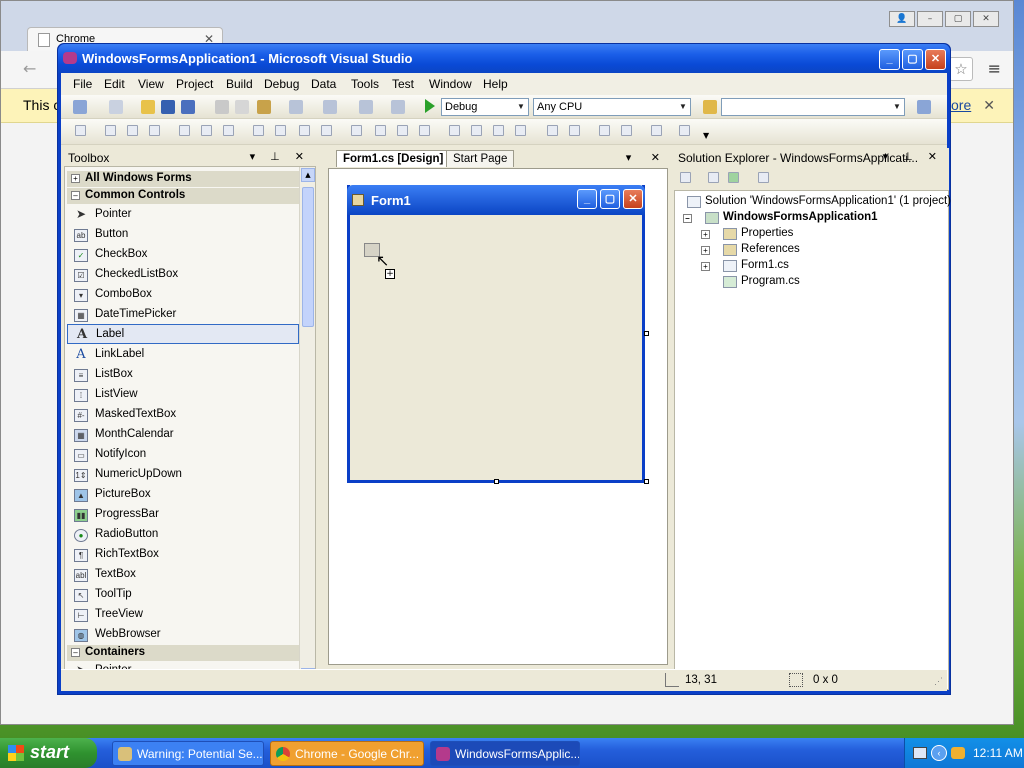  I want to click on menu-data: Data, so click(323, 84).